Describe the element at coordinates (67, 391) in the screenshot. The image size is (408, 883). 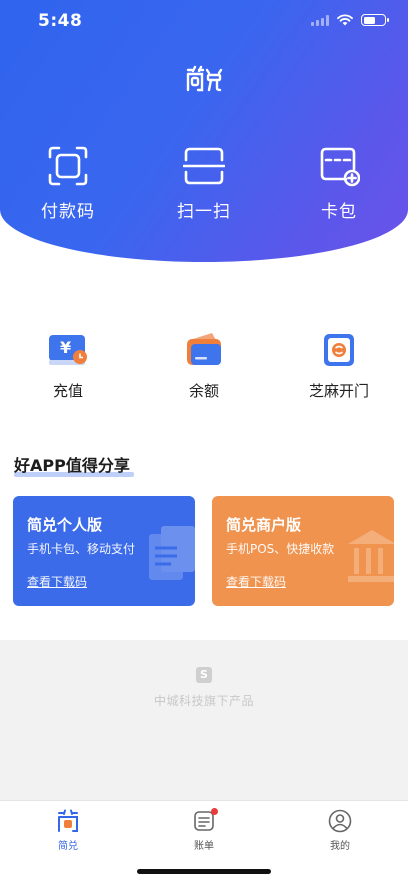
I see `recharge-label: 充值` at that location.